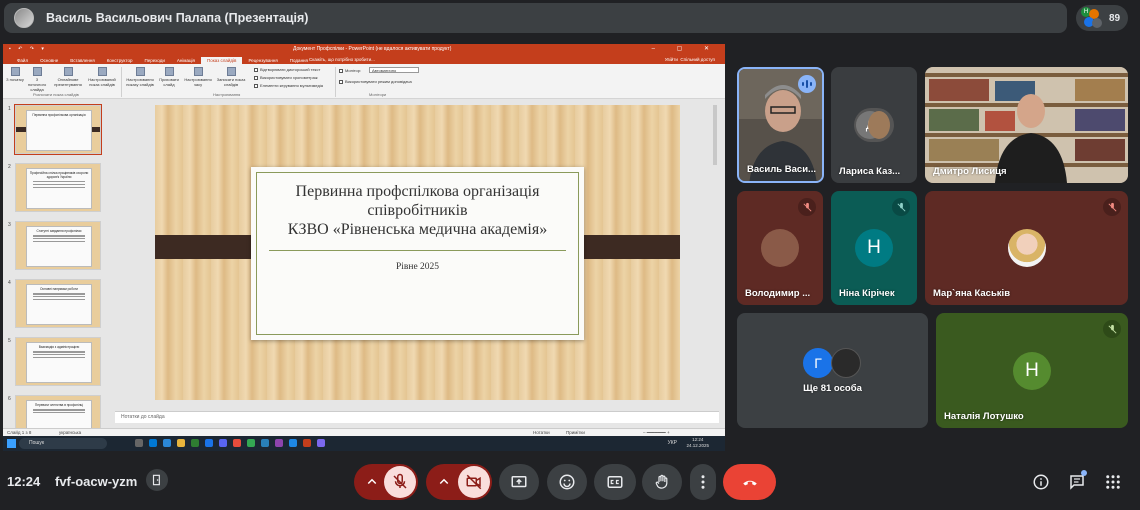 The image size is (1140, 510). What do you see at coordinates (671, 59) in the screenshot?
I see `signin-link: Увійти` at bounding box center [671, 59].